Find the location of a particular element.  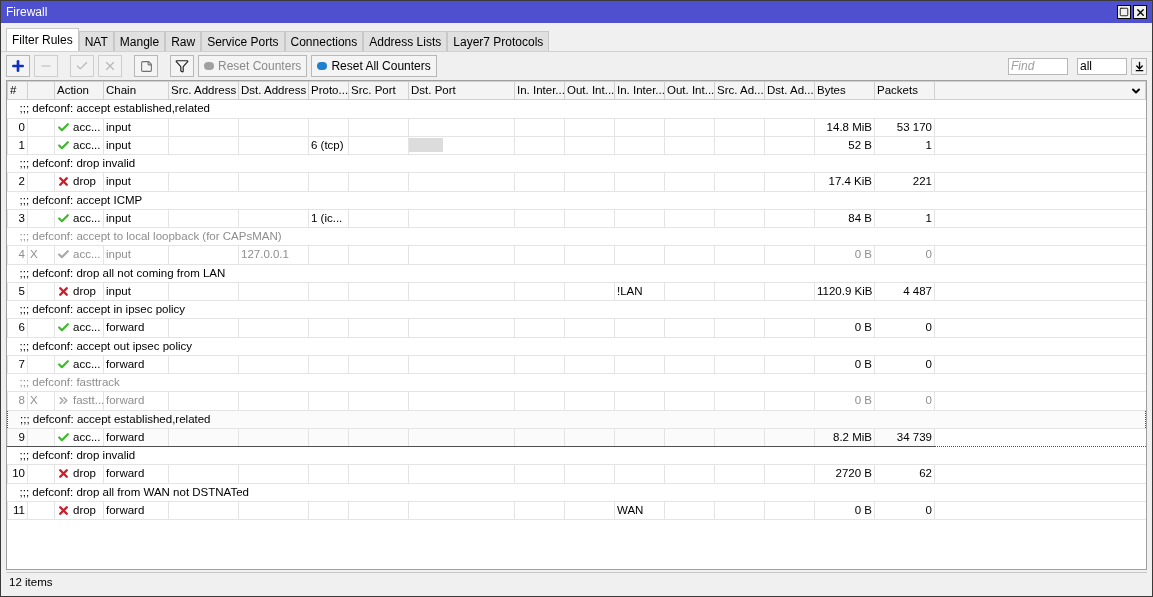

table-cell: 7 is located at coordinates (21, 363).